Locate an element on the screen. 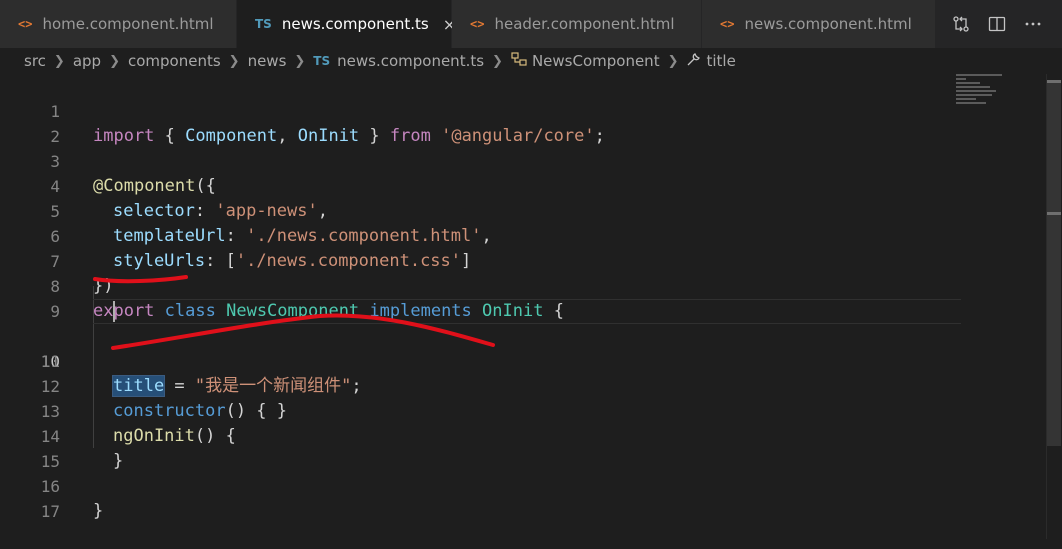  wrench-icon is located at coordinates (693, 61).